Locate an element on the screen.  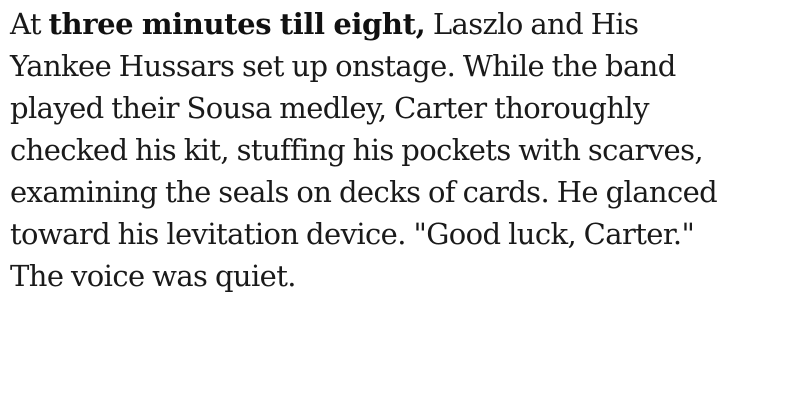
passage-lead-bold: three minutes till eight, is located at coordinates (237, 24).